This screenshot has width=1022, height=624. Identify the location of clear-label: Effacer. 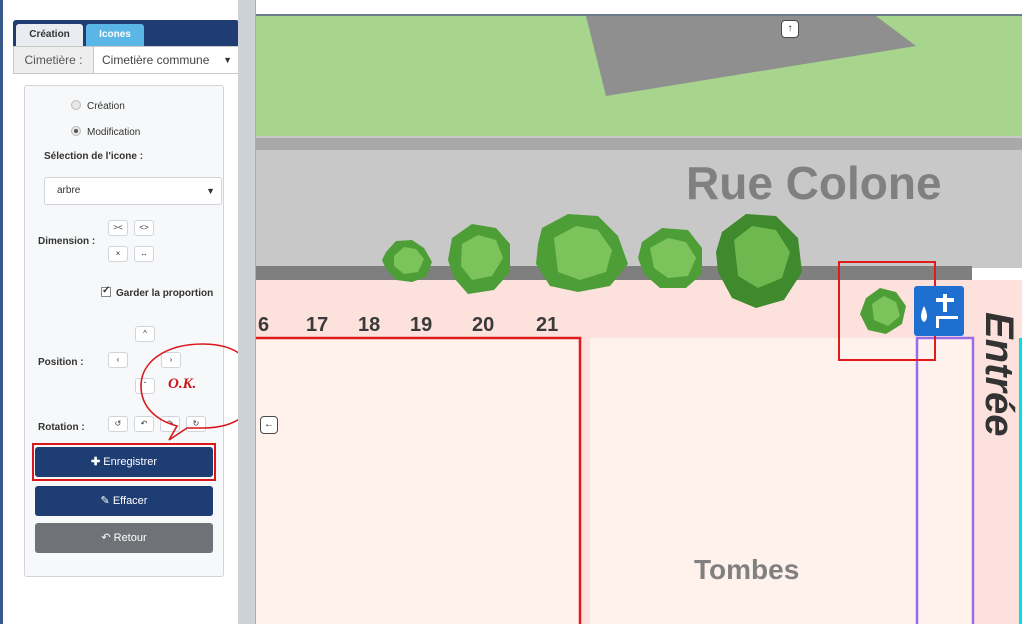
(130, 501).